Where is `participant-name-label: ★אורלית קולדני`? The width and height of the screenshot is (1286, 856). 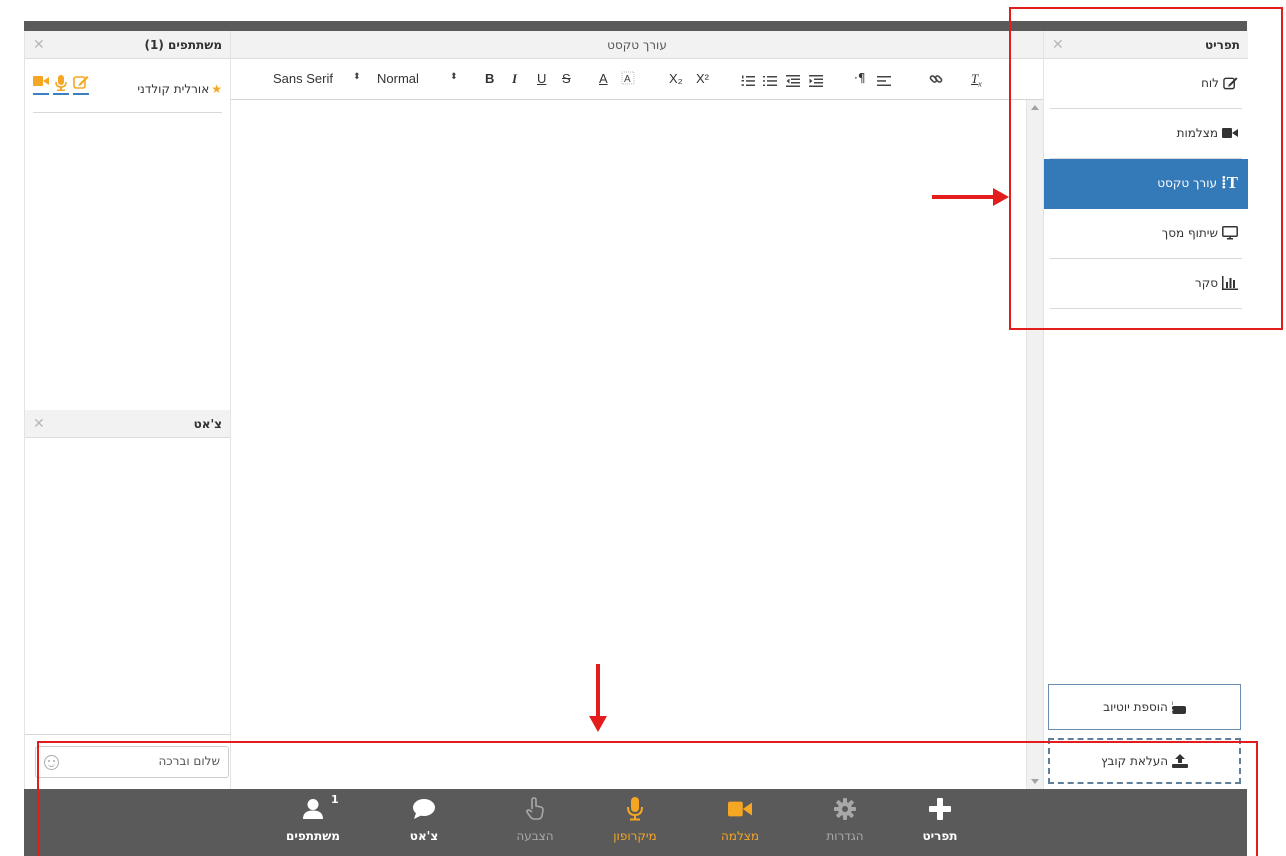
participant-name-label: ★אורלית קולדני is located at coordinates (179, 89).